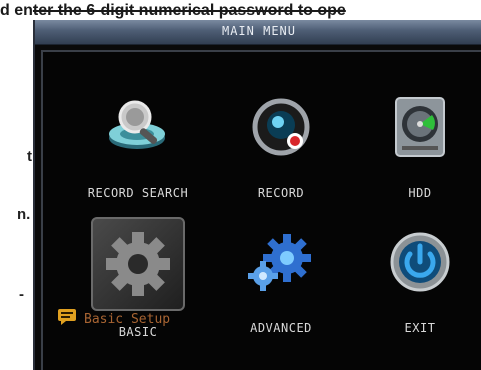  What do you see at coordinates (281, 127) in the screenshot?
I see `record-icon` at bounding box center [281, 127].